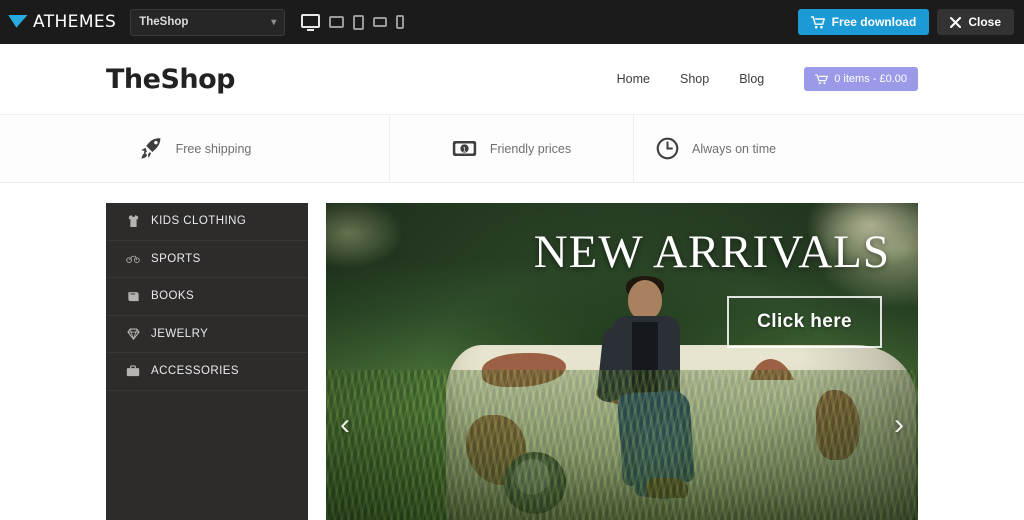 The height and width of the screenshot is (520, 1024). I want to click on feature-label: Free shipping, so click(213, 148).